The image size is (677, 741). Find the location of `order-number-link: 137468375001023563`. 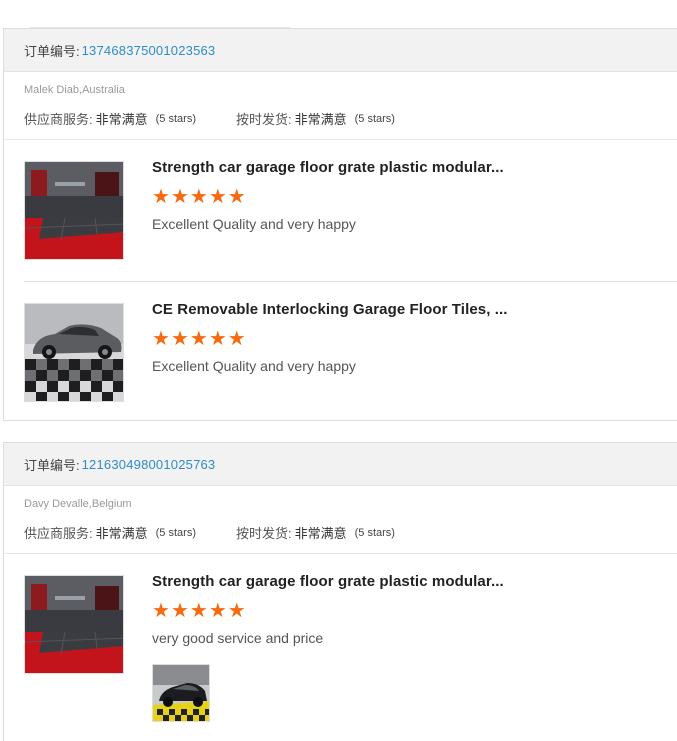

order-number-link: 137468375001023563 is located at coordinates (149, 50).